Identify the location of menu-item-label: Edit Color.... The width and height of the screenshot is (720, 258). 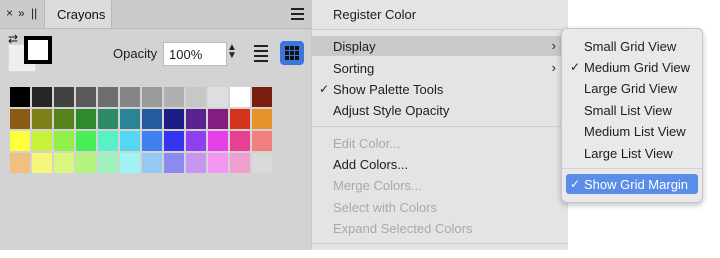
(367, 143).